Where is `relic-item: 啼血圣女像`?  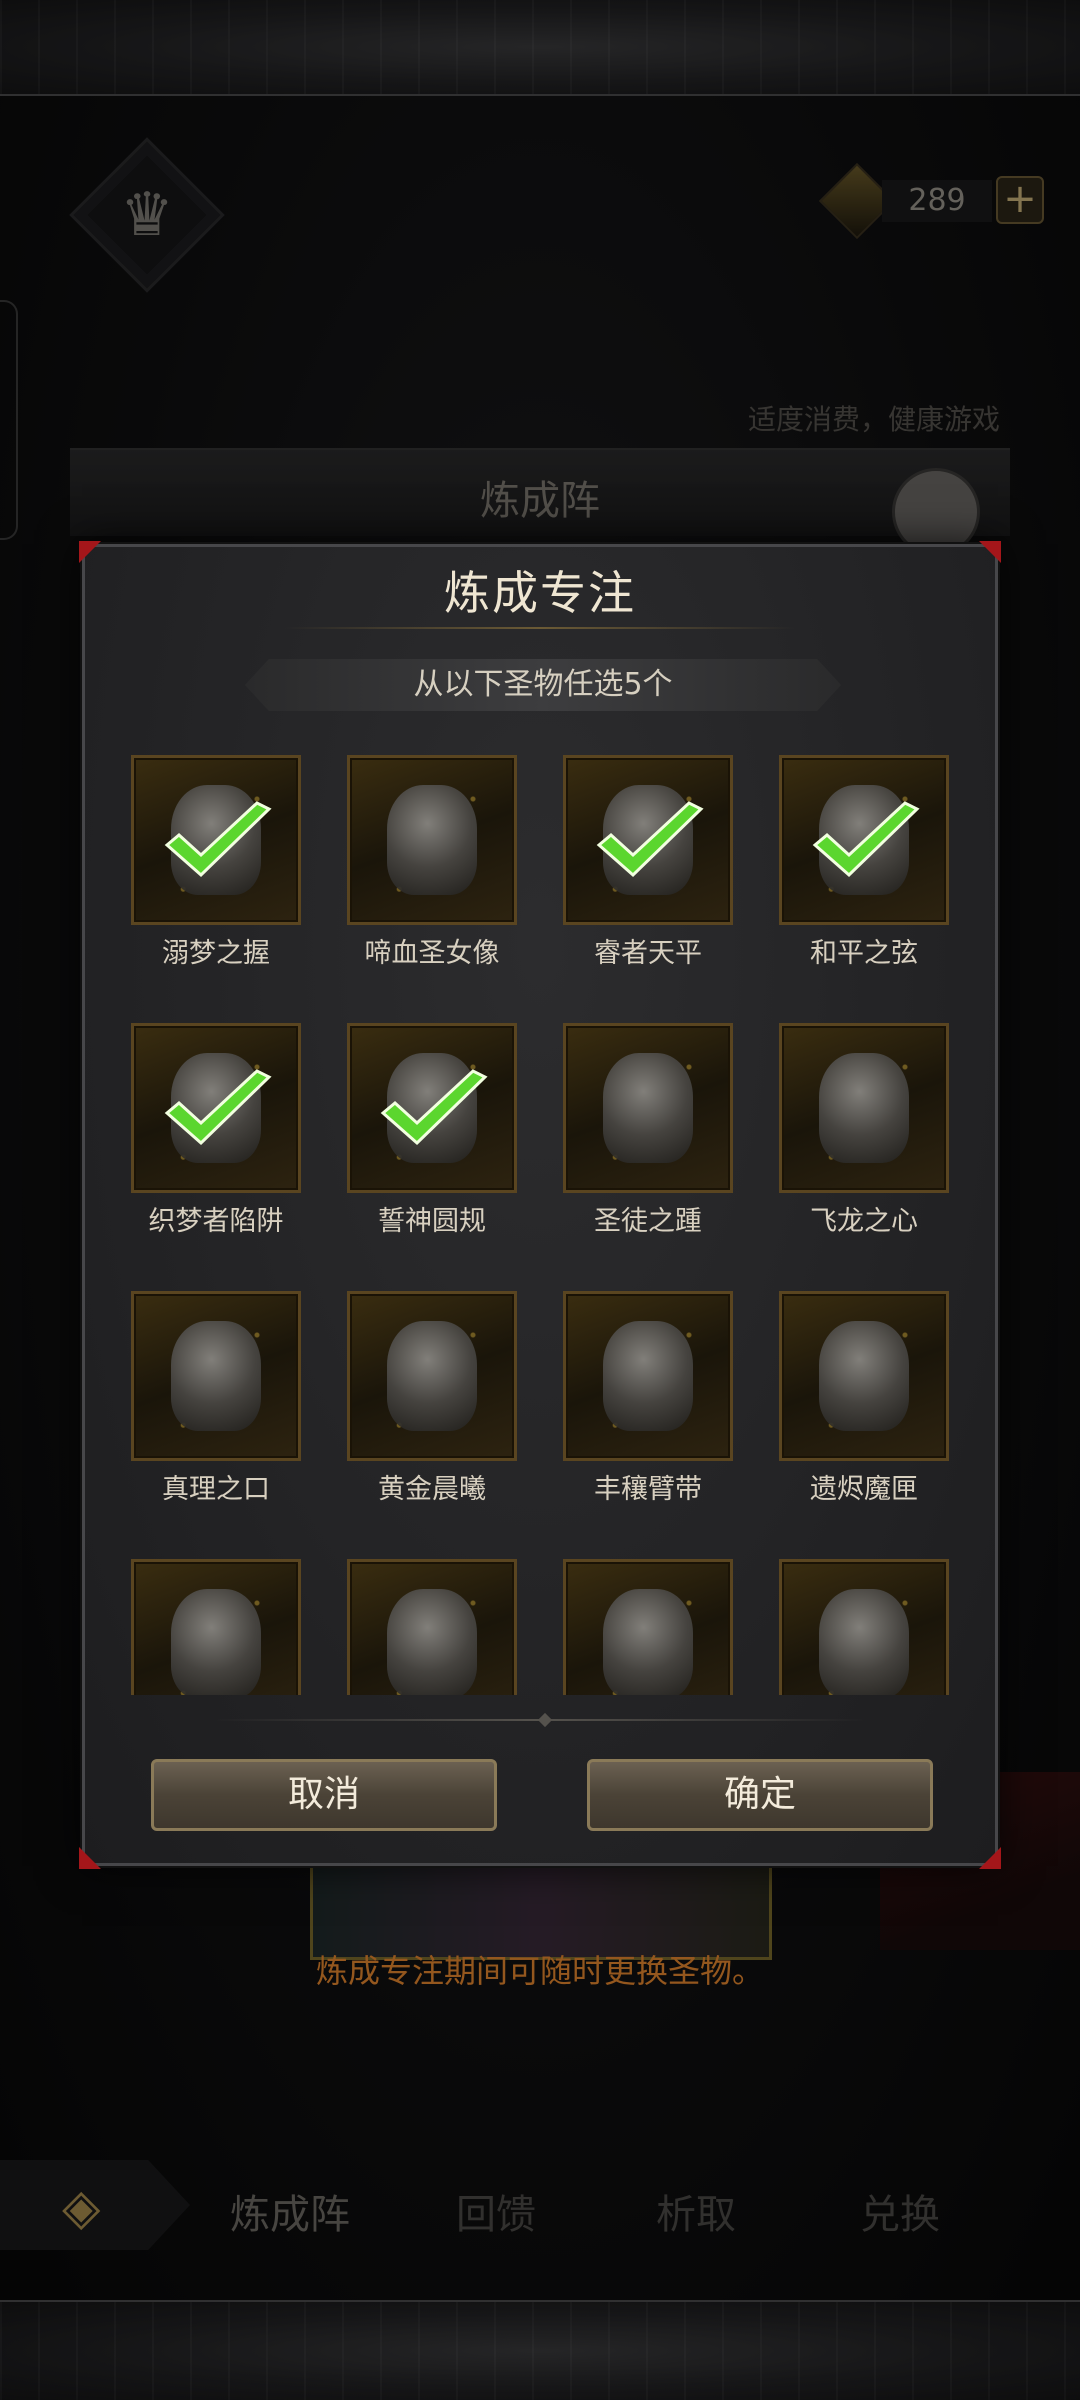 relic-item: 啼血圣女像 is located at coordinates (432, 862).